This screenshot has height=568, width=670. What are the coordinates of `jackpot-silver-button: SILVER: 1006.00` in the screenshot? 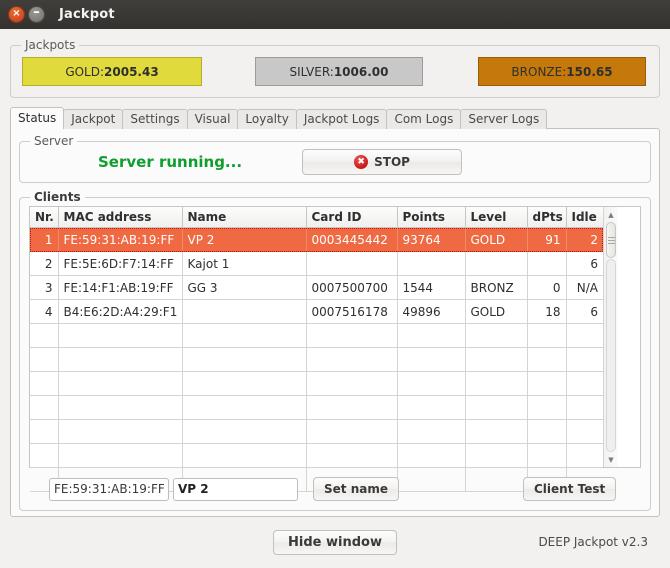 It's located at (339, 71).